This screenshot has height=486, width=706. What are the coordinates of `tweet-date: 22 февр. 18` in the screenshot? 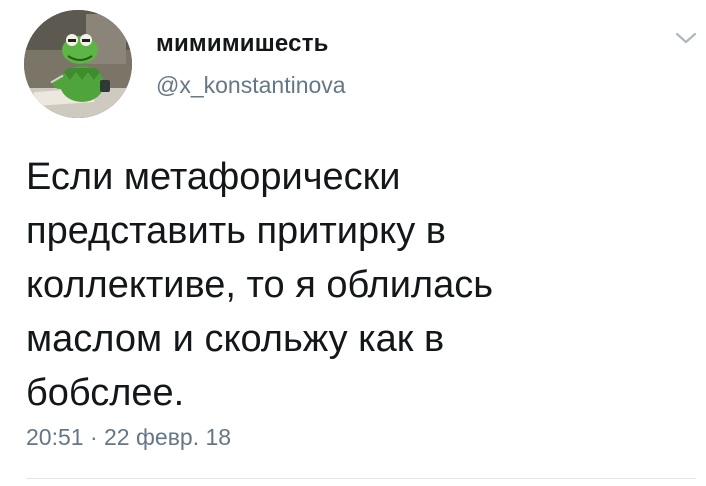 It's located at (168, 437).